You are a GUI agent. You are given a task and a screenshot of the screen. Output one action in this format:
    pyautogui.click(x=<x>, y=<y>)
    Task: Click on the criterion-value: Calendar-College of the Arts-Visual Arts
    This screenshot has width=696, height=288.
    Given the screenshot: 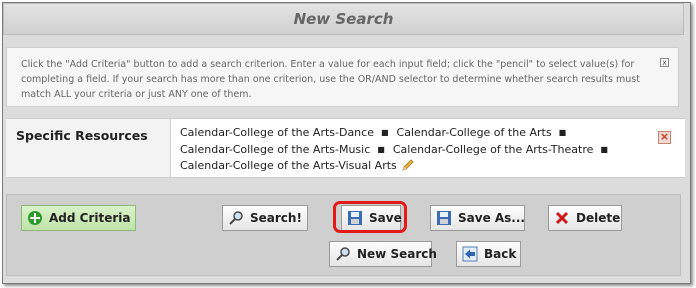 What is the action you would take?
    pyautogui.click(x=288, y=165)
    